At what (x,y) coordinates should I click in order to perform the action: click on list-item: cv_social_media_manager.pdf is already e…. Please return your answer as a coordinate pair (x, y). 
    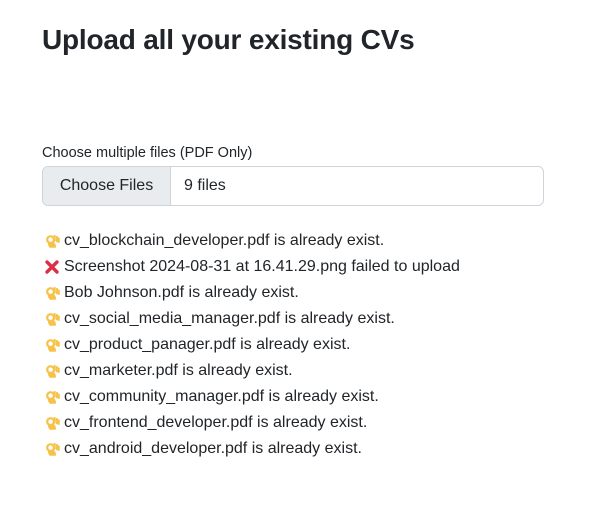
    Looking at the image, I should click on (251, 319).